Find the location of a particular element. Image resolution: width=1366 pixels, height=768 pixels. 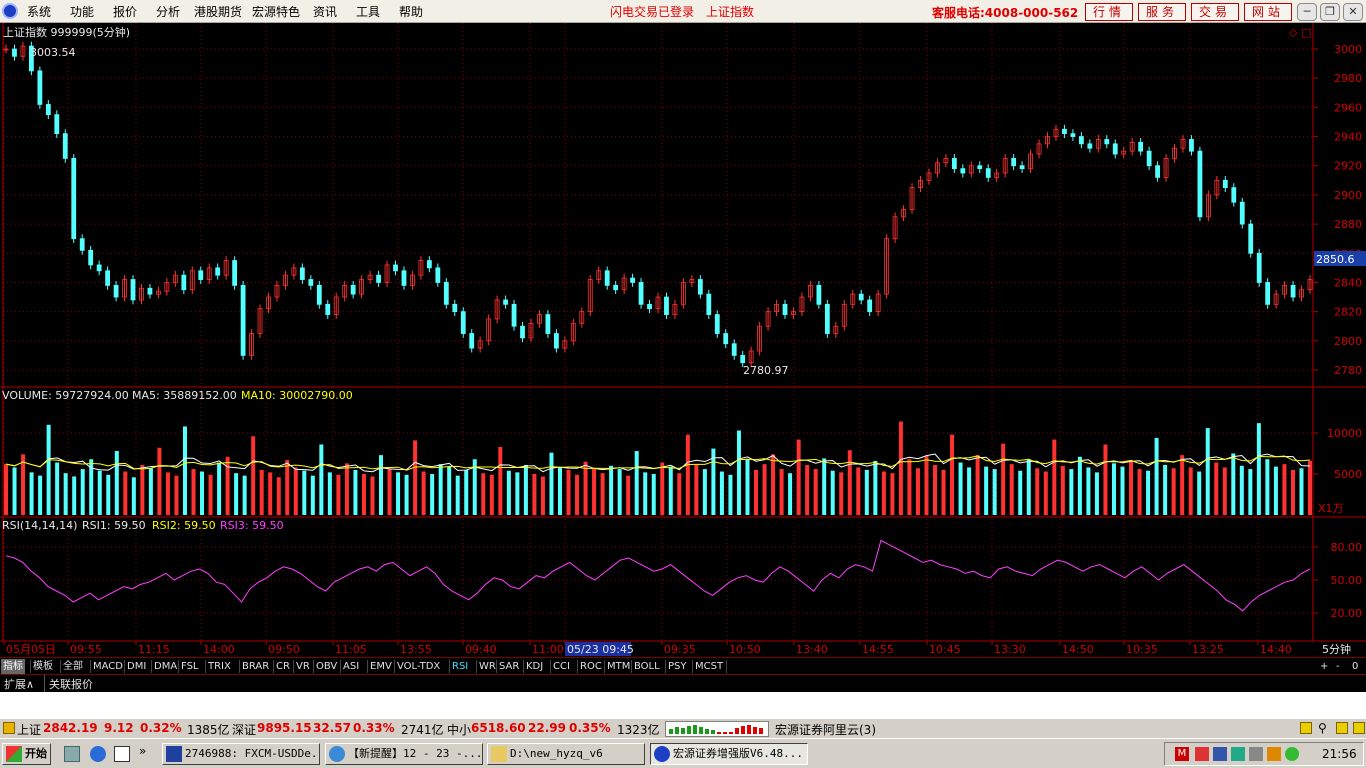

indicator-tab-mtm: MTM is located at coordinates (618, 666).